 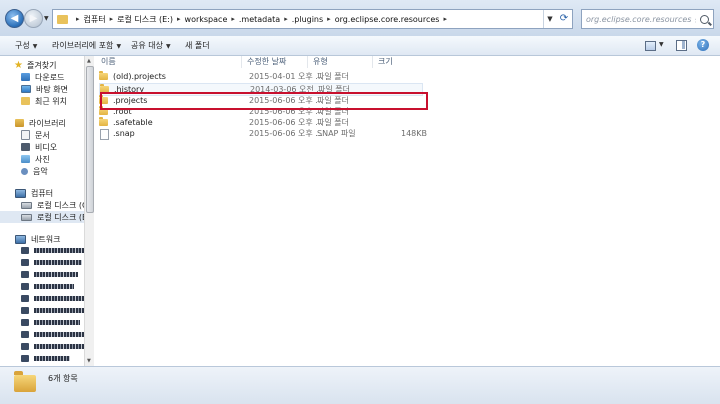 What do you see at coordinates (42, 217) in the screenshot?
I see `nav-item-drive-e: 로컬 디스크 (E:)` at bounding box center [42, 217].